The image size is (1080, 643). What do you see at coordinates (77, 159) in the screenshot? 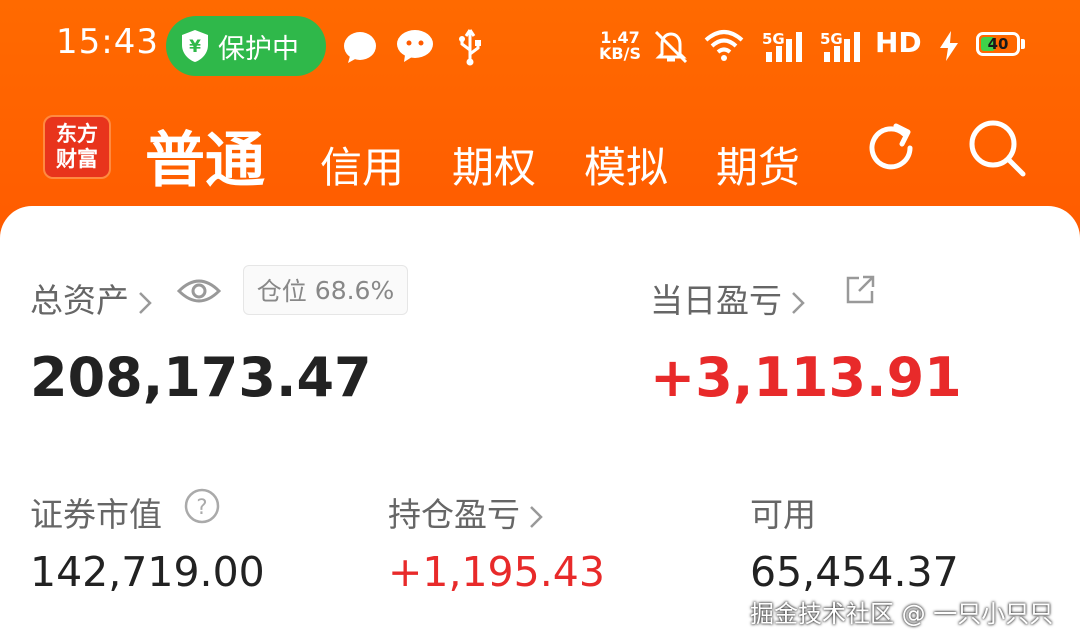
I see `logo-line-2: 财富` at bounding box center [77, 159].